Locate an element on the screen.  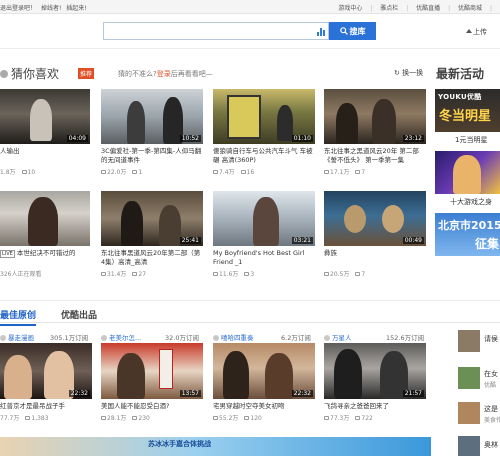
channel-name: 万星人 is located at coordinates (342, 338).